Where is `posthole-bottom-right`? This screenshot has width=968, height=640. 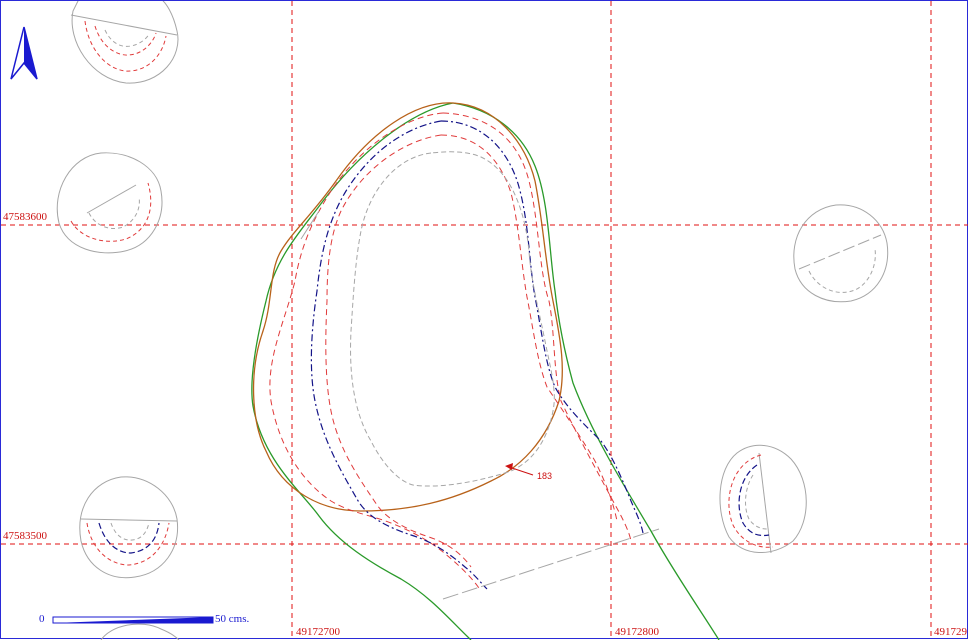 posthole-bottom-right is located at coordinates (763, 499).